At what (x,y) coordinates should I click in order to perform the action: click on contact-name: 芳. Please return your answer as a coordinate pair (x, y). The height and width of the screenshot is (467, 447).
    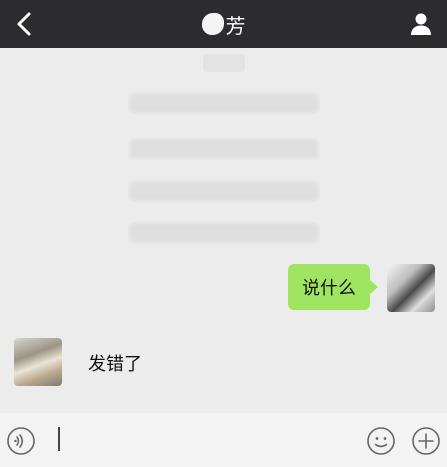
    Looking at the image, I should click on (235, 25).